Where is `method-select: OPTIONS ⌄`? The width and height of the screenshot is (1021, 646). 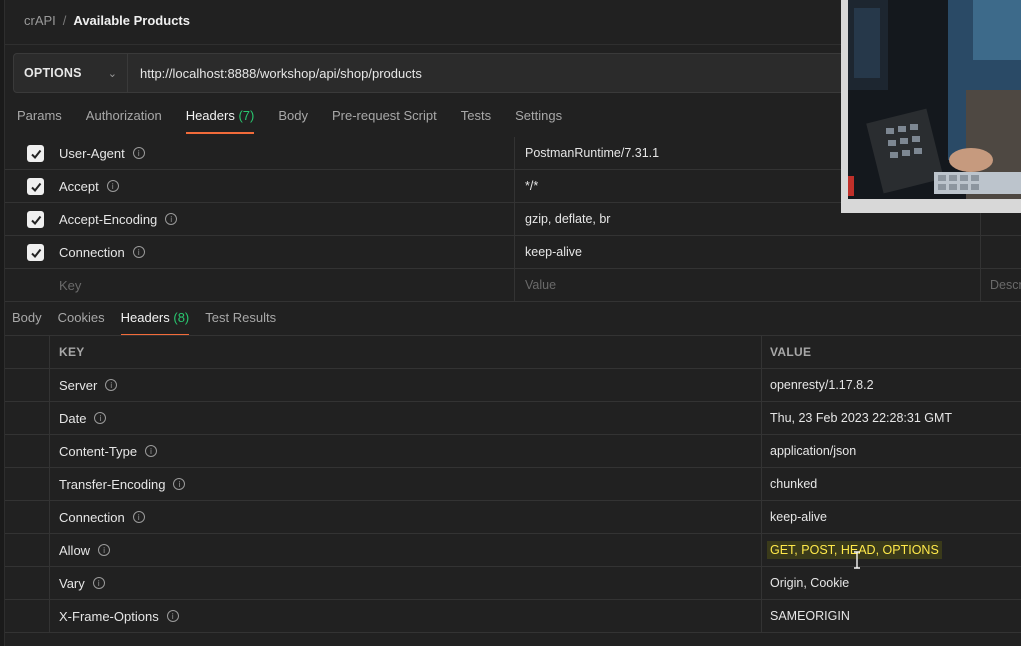 method-select: OPTIONS ⌄ is located at coordinates (71, 73).